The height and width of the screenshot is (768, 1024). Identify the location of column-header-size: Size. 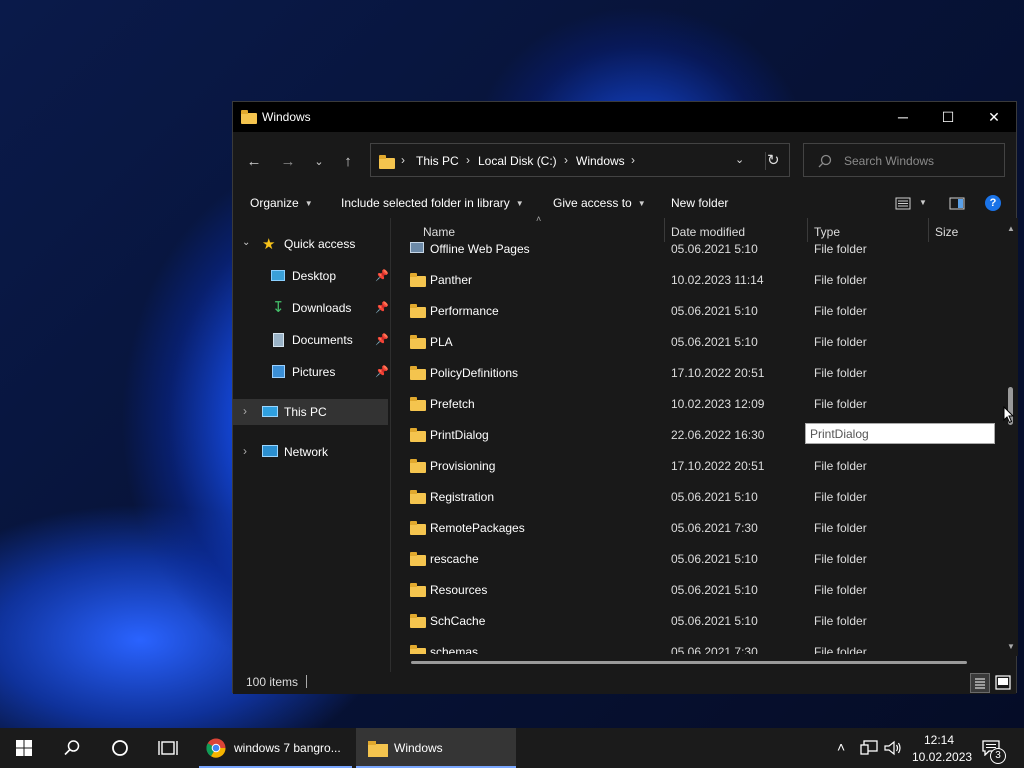
(946, 232).